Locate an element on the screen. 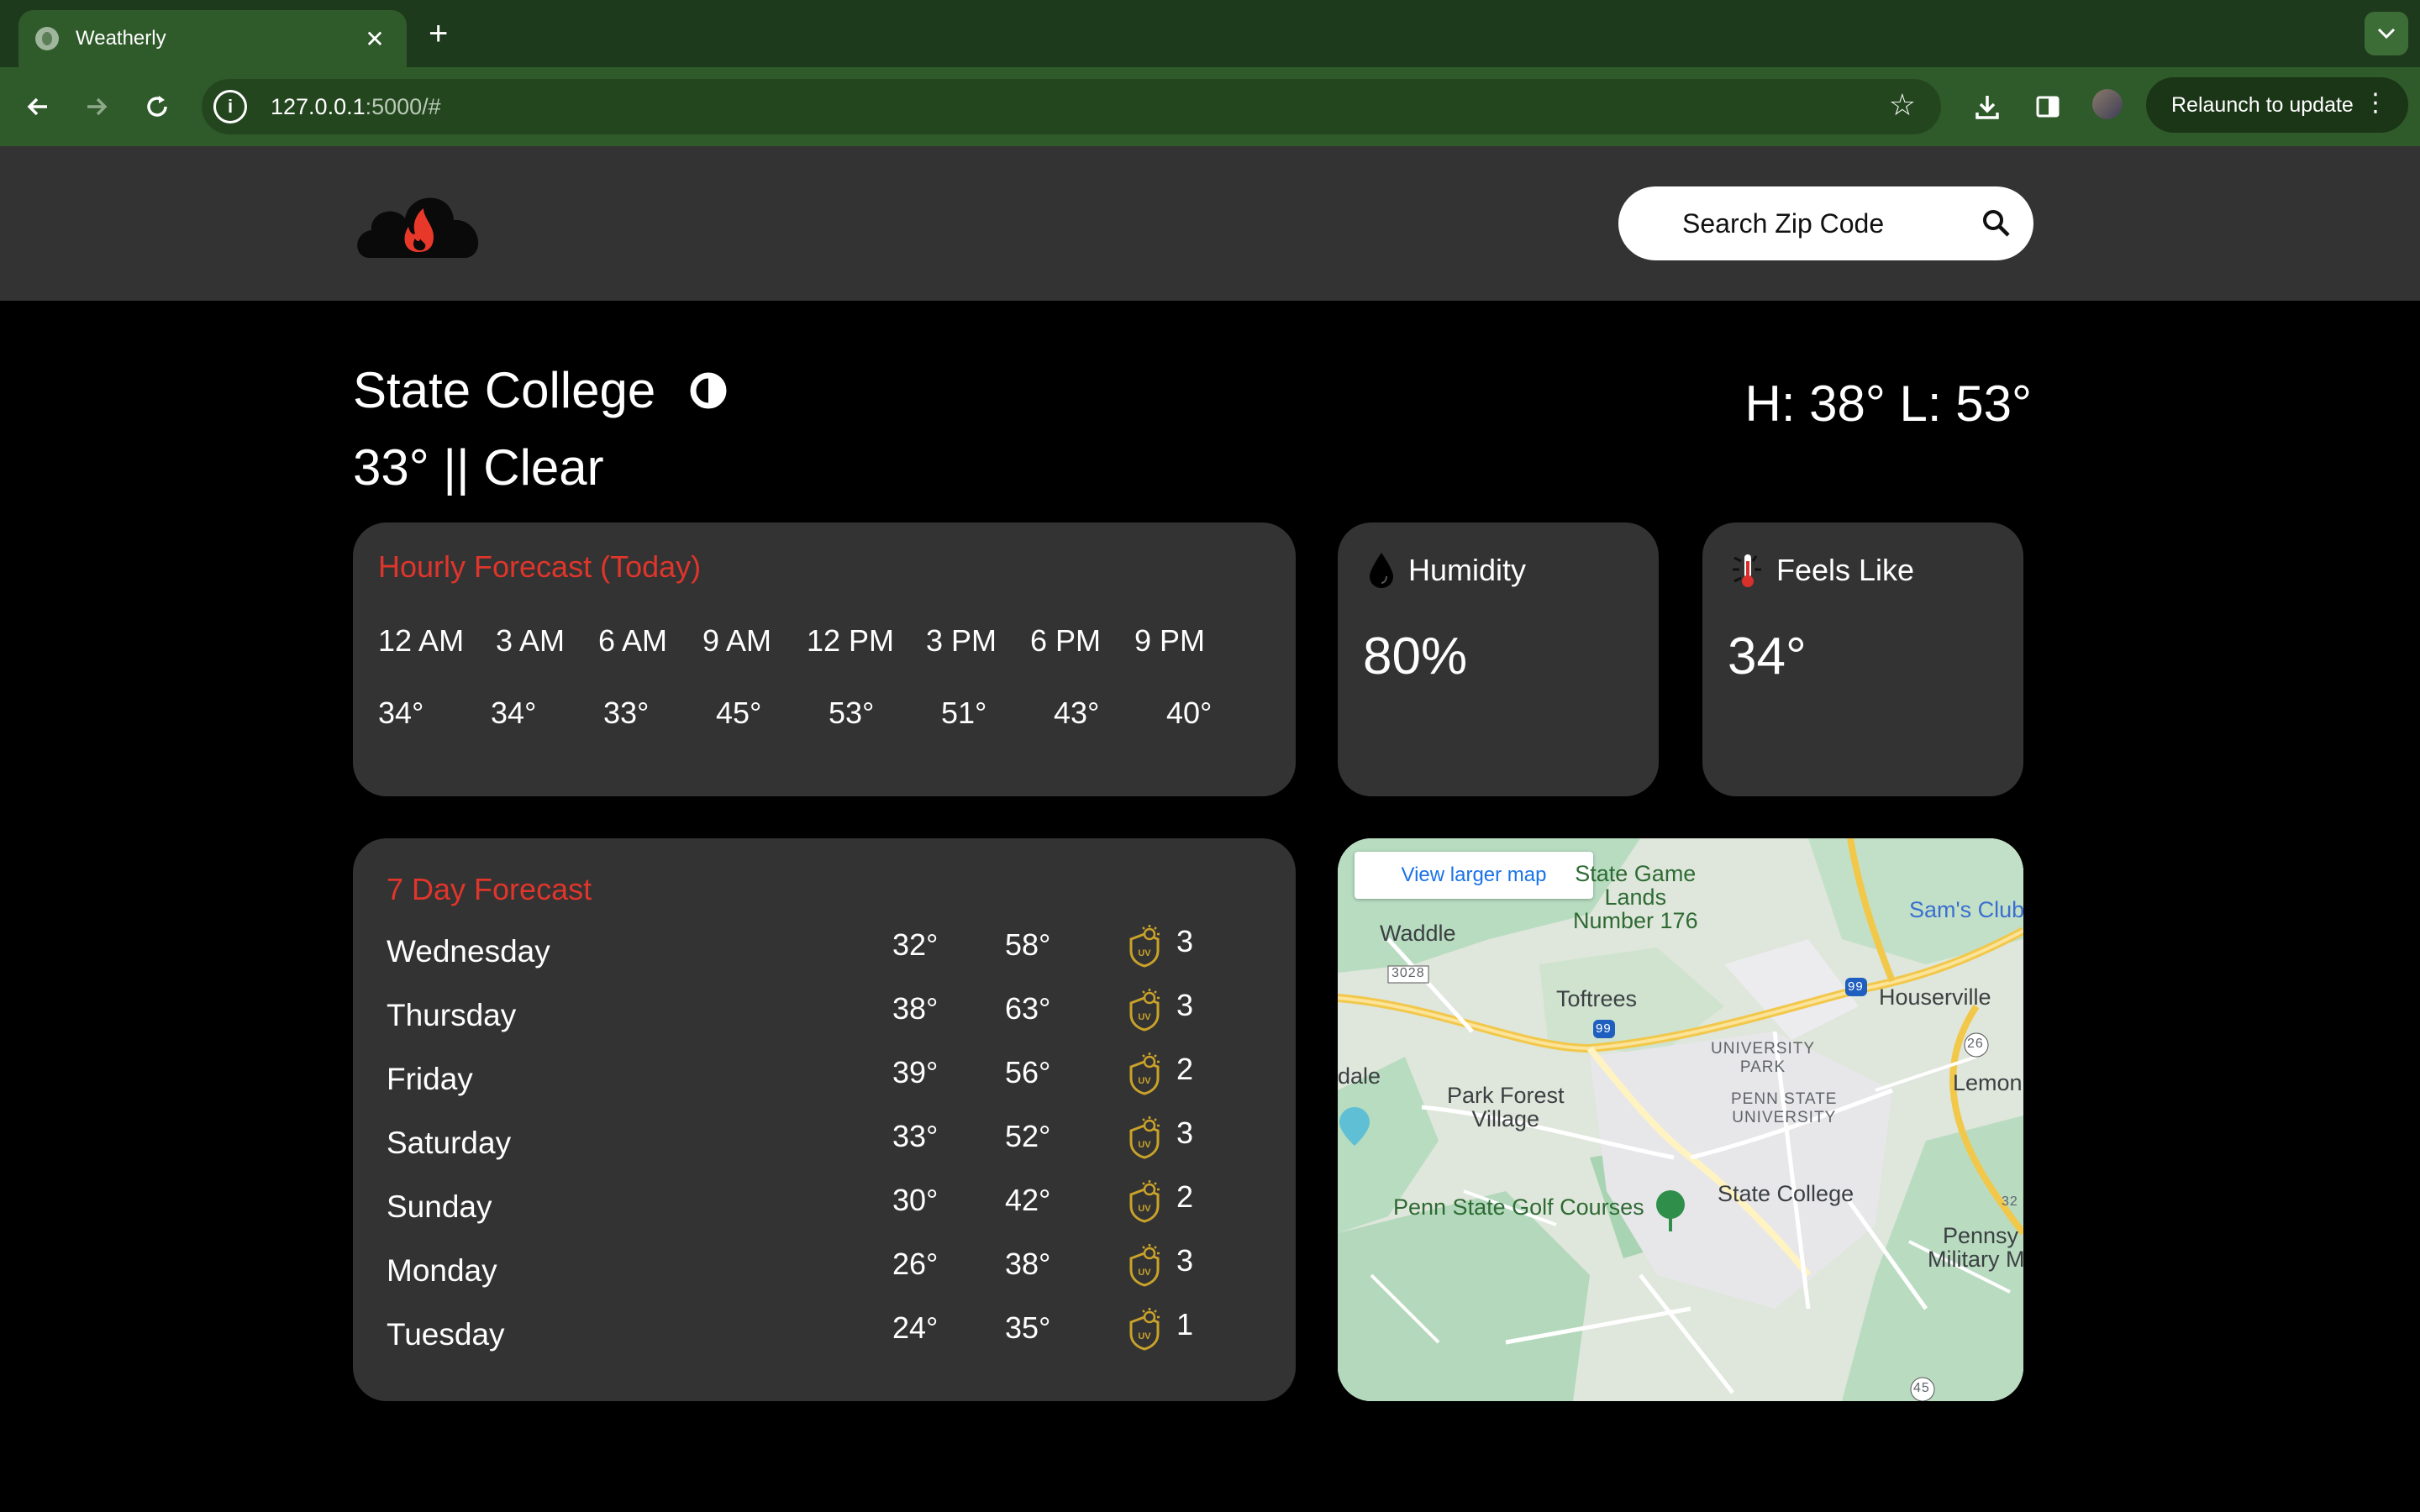  profile-avatar is located at coordinates (2107, 104).